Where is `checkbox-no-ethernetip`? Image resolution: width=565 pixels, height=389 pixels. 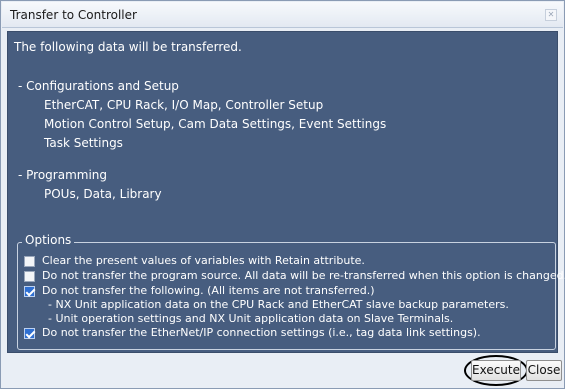 checkbox-no-ethernetip is located at coordinates (29, 333).